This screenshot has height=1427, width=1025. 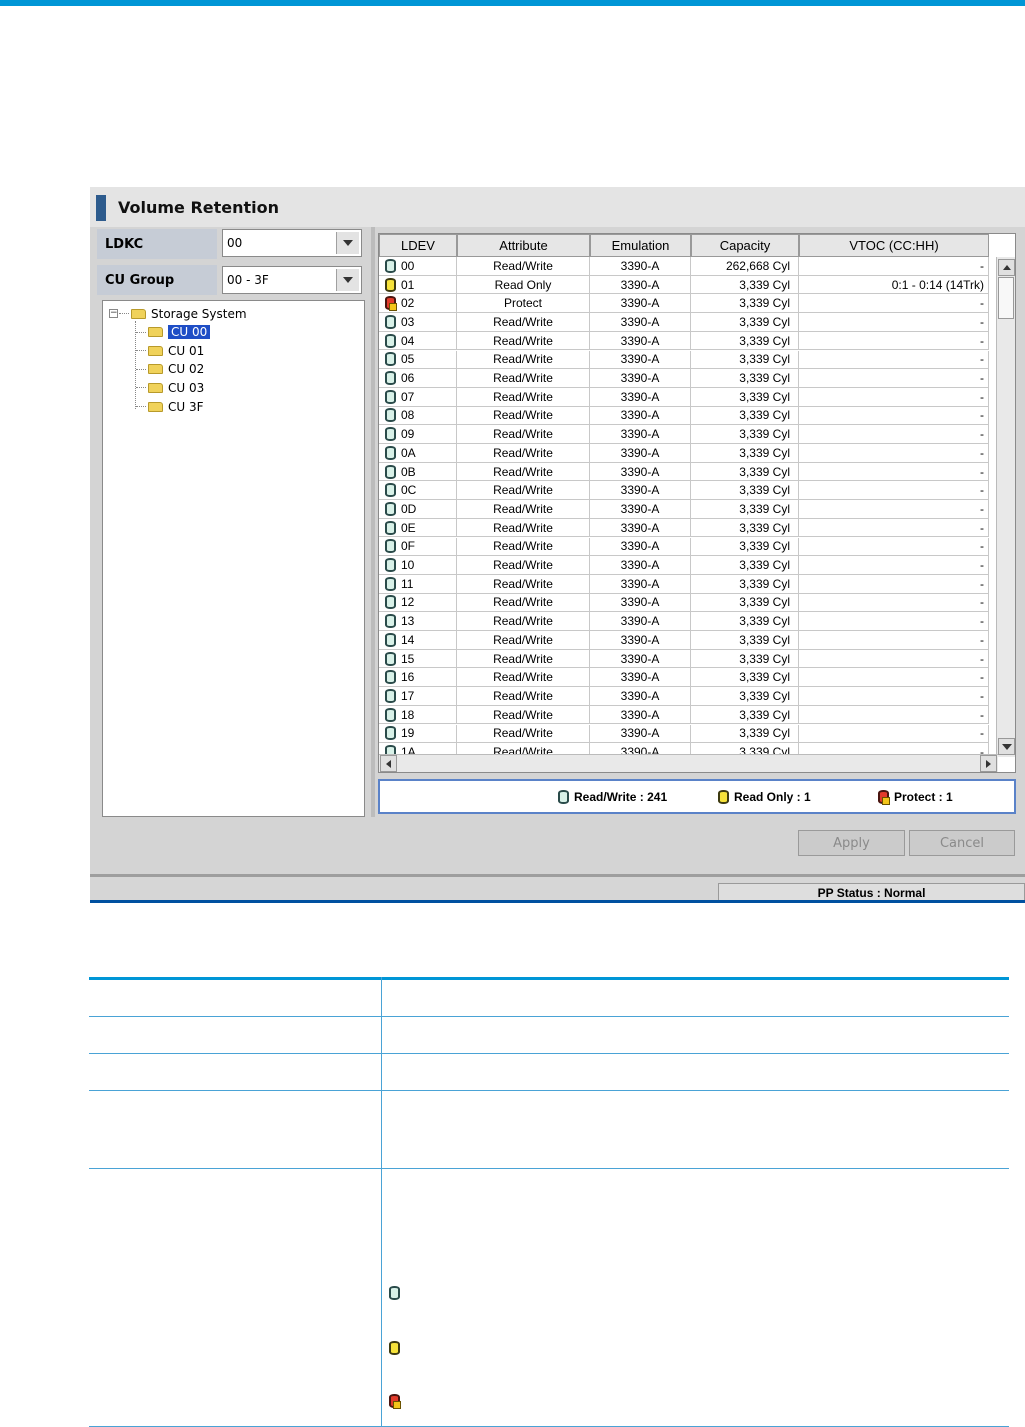 What do you see at coordinates (684, 659) in the screenshot?
I see `table-row: 15 Read/Write 3390-A 3,339 Cyl -` at bounding box center [684, 659].